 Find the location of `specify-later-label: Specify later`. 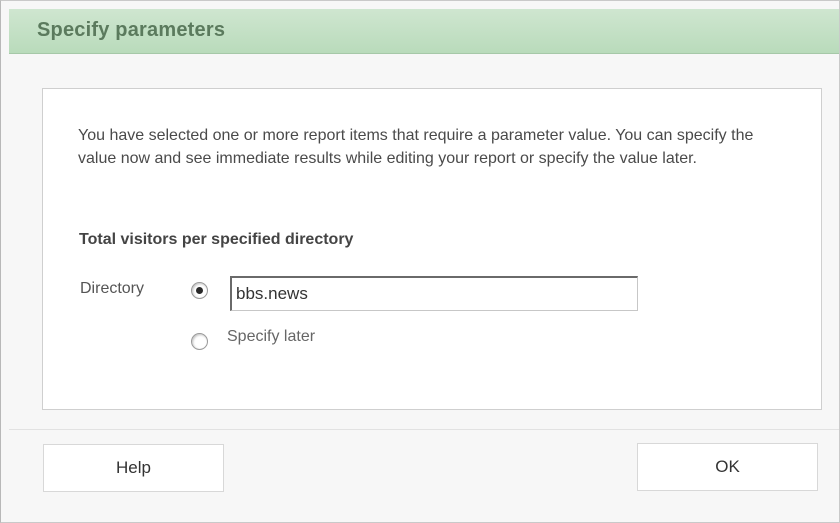

specify-later-label: Specify later is located at coordinates (271, 337).